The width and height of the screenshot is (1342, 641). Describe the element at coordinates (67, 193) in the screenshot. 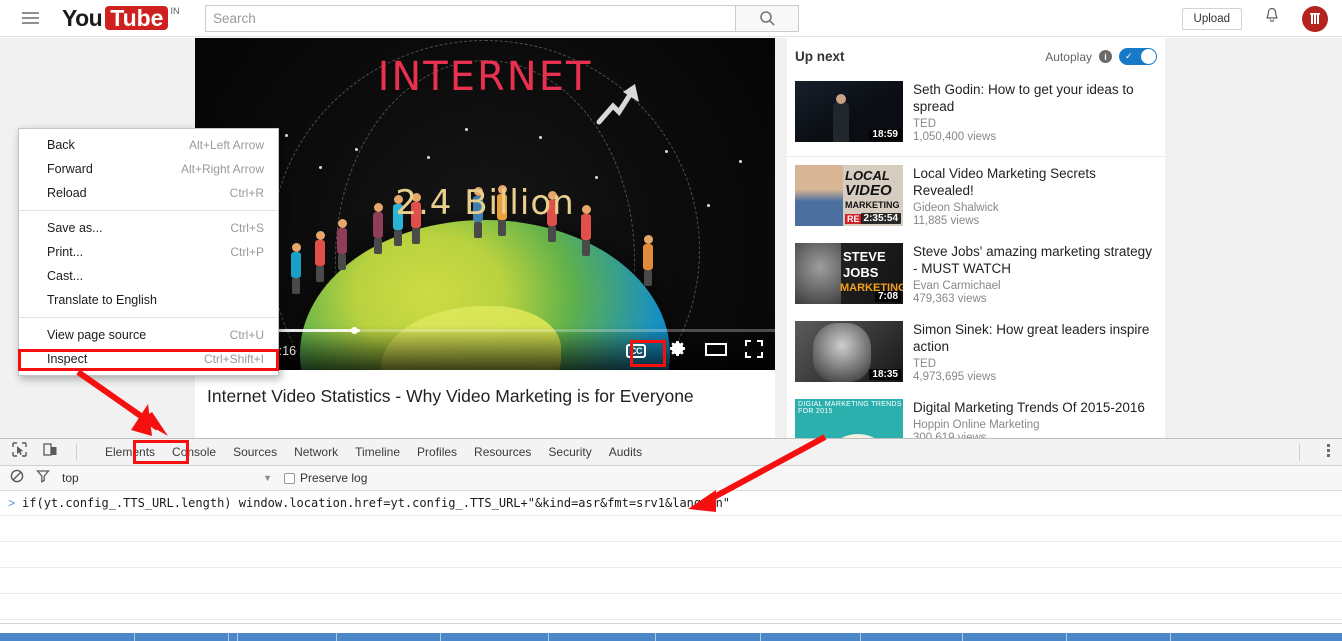

I see `menu-label: Reload` at that location.